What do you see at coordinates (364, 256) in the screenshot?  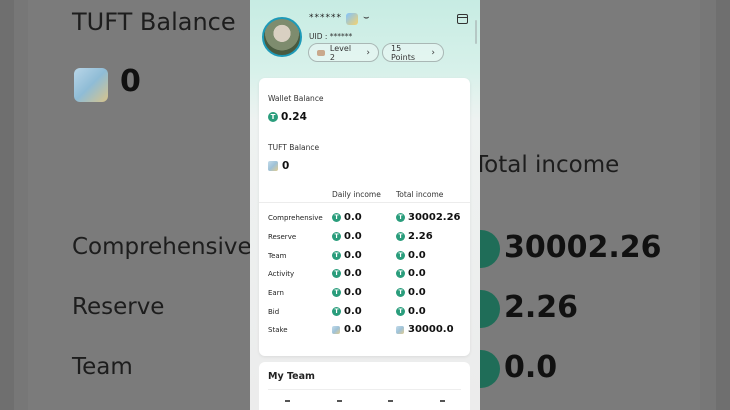 I see `income-row: Team T 0.0 T 0.0` at bounding box center [364, 256].